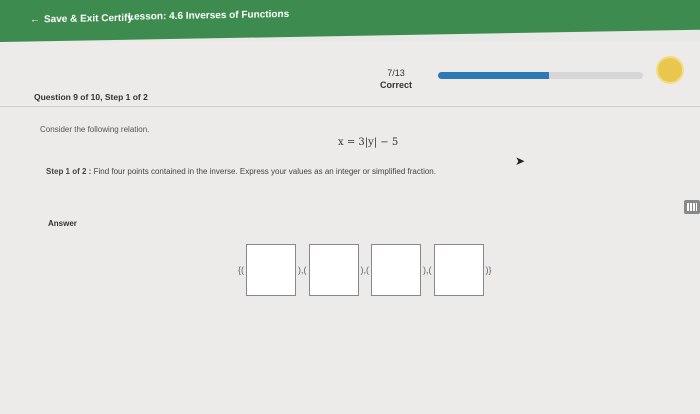  What do you see at coordinates (302, 270) in the screenshot?
I see `answer-sep-1: ),(` at bounding box center [302, 270].